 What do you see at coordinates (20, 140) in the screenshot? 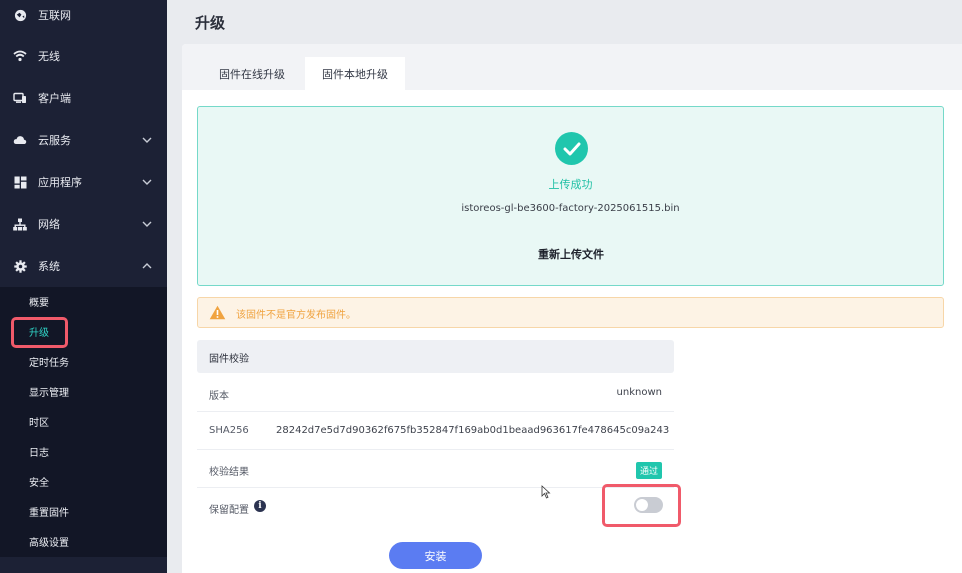
I see `cloud-icon` at bounding box center [20, 140].